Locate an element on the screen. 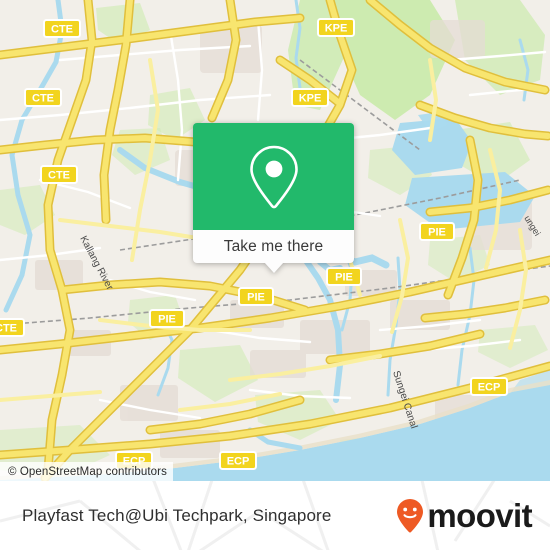 This screenshot has width=550, height=550. popup-action-panel: Take me there is located at coordinates (273, 251).